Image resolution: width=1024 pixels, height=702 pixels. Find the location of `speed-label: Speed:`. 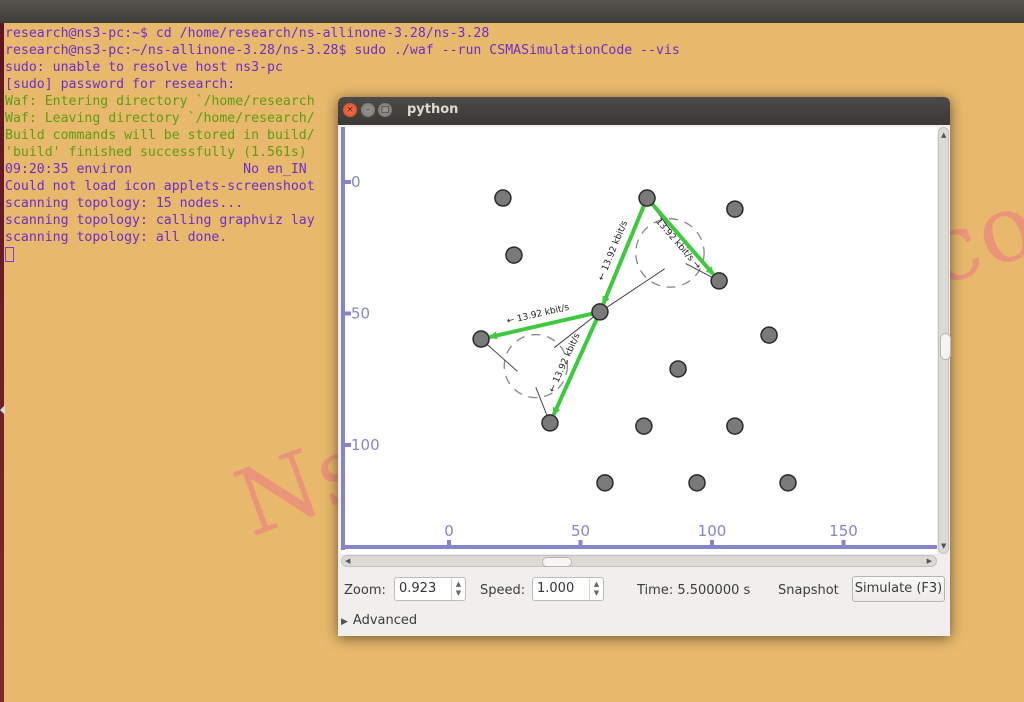

speed-label: Speed: is located at coordinates (503, 590).